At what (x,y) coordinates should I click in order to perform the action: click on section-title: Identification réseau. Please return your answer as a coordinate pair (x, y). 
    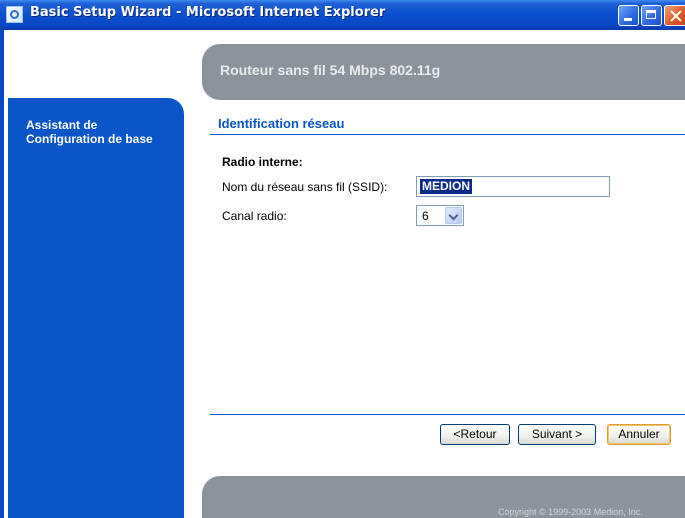
    Looking at the image, I should click on (281, 123).